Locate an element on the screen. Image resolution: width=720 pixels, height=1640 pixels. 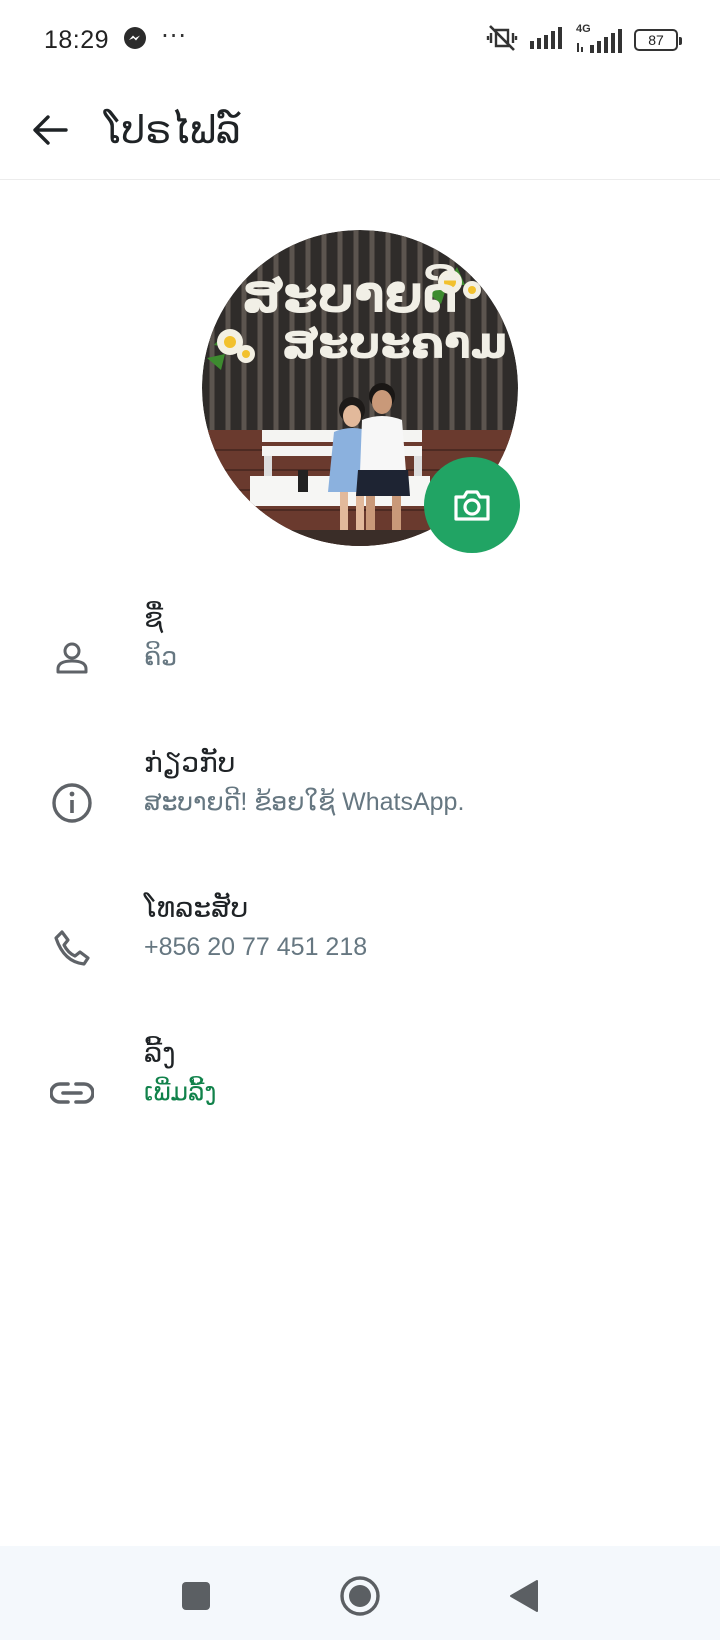
links-text: ລີ້ງ ເພີ່ມລີ້ງ is located at coordinates (180, 1072).